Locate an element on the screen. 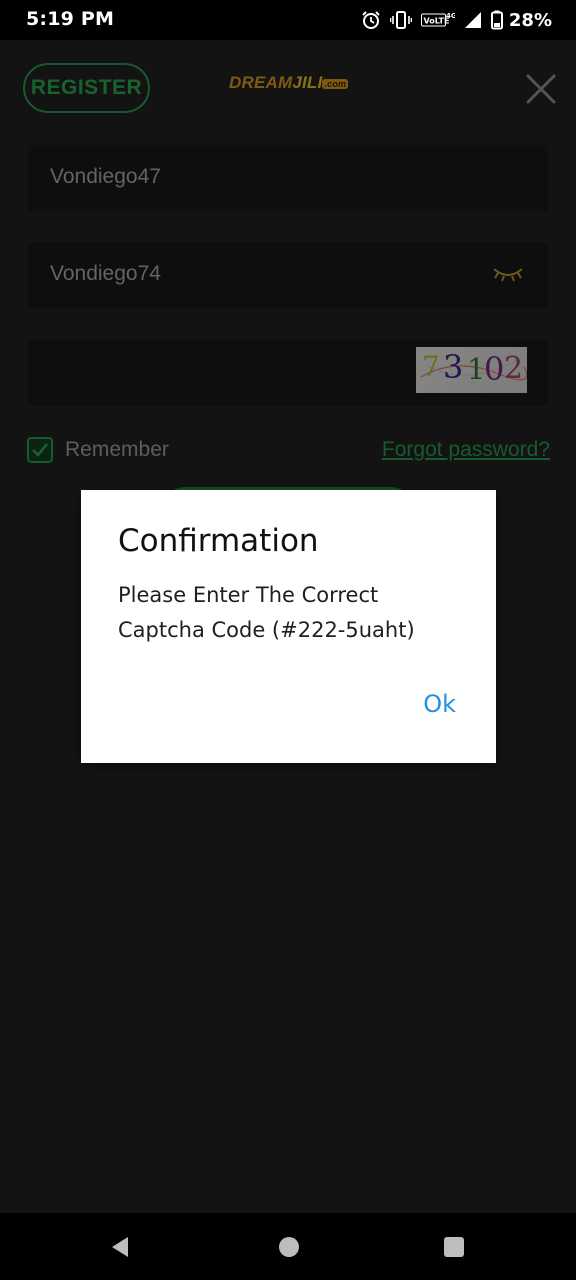 This screenshot has width=576, height=1280. network-type-text: 4G is located at coordinates (450, 16).